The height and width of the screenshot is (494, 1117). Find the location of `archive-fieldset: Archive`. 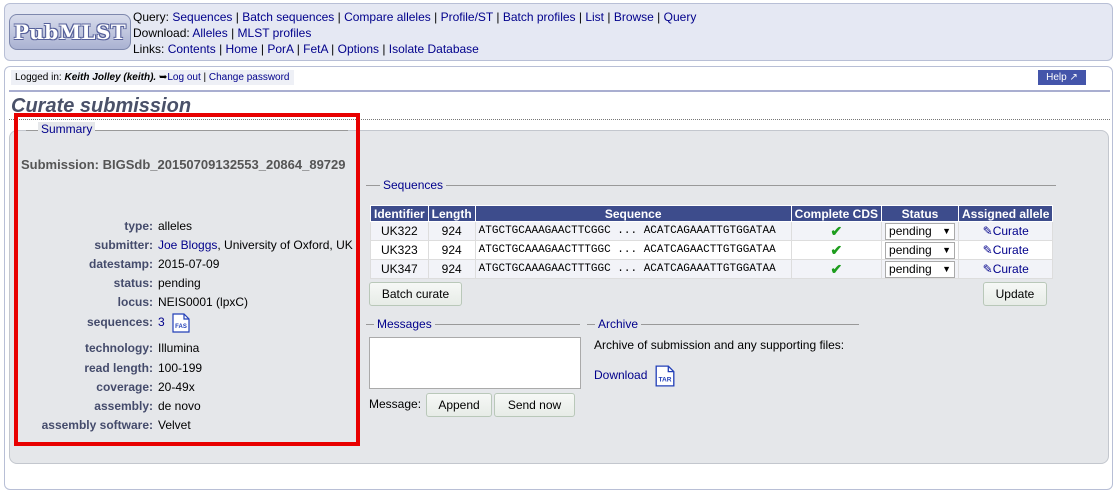

archive-fieldset: Archive is located at coordinates (723, 324).